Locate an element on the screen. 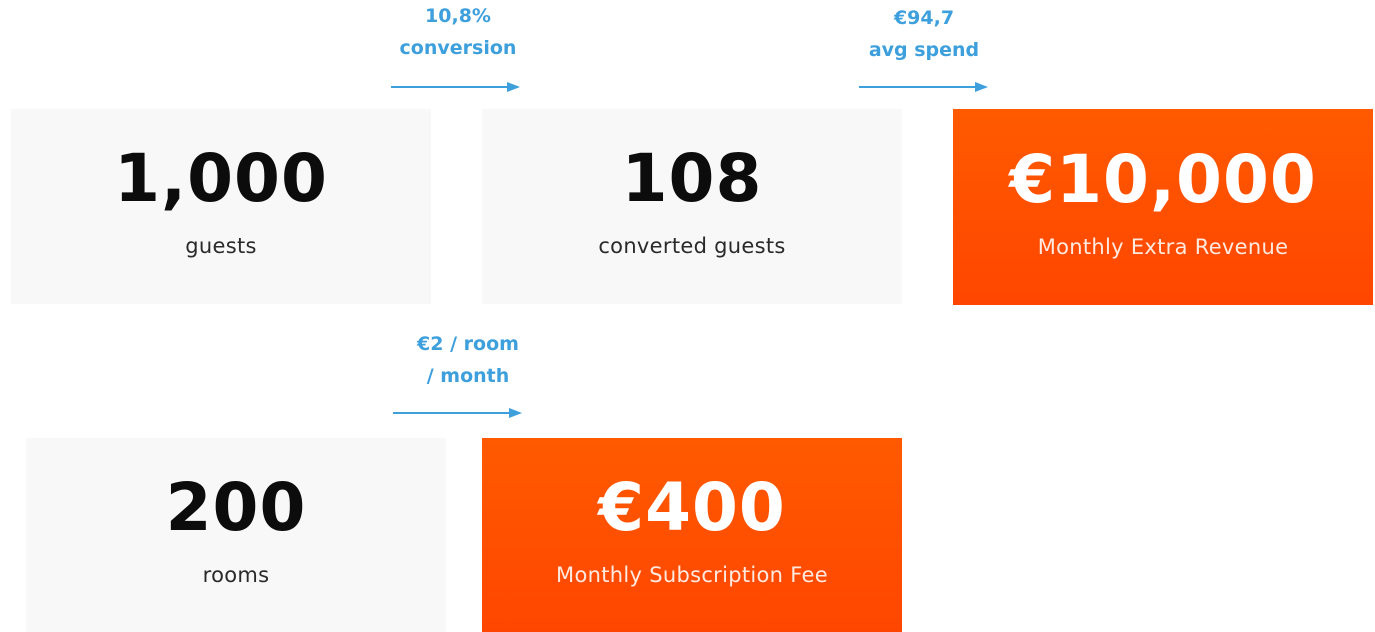 The image size is (1375, 632). conversion-rate: 10,8% conversion is located at coordinates (458, 32).